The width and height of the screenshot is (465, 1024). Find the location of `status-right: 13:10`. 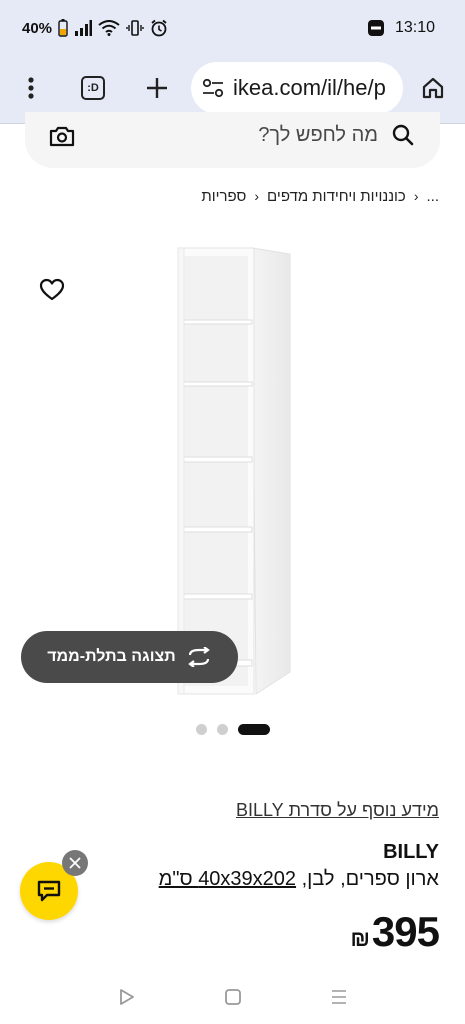

status-right: 13:10 is located at coordinates (401, 28).